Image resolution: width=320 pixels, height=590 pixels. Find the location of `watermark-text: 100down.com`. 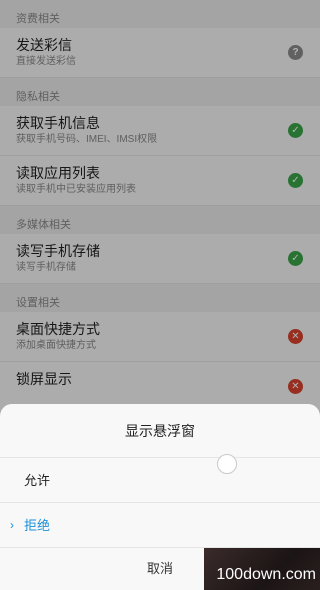

watermark-text: 100down.com is located at coordinates (266, 574).